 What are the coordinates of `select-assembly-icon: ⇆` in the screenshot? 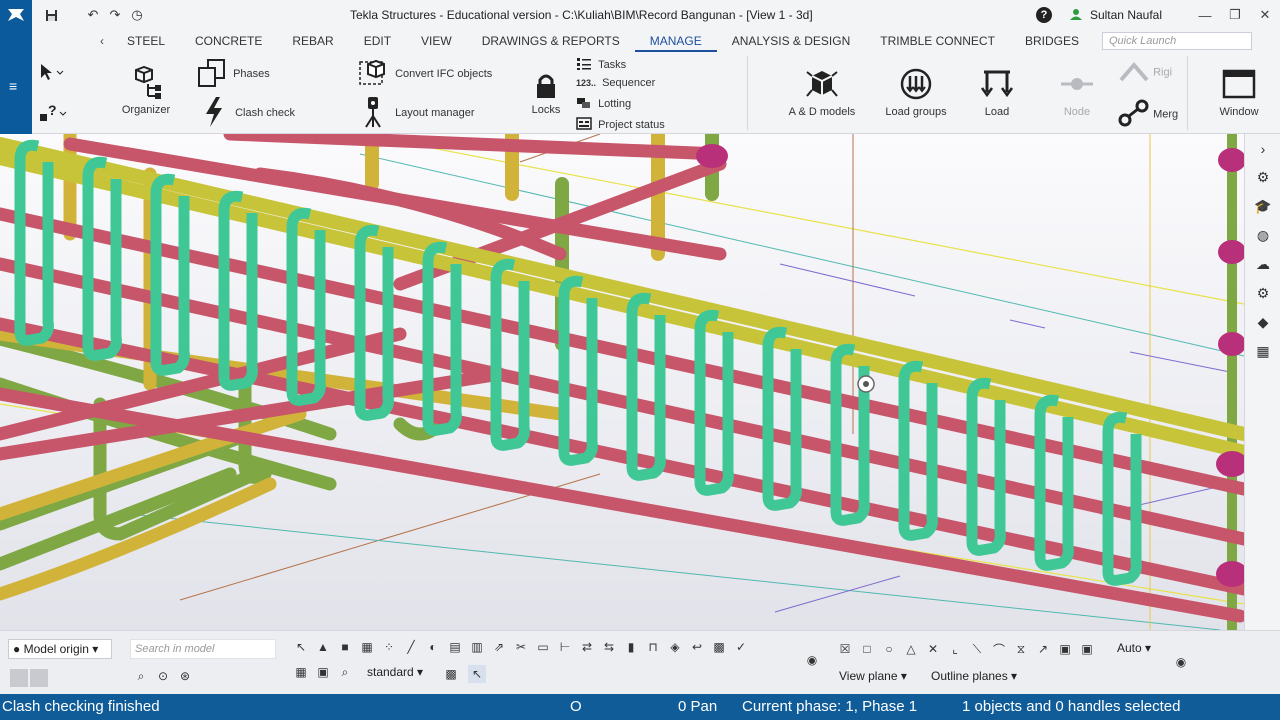 It's located at (609, 647).